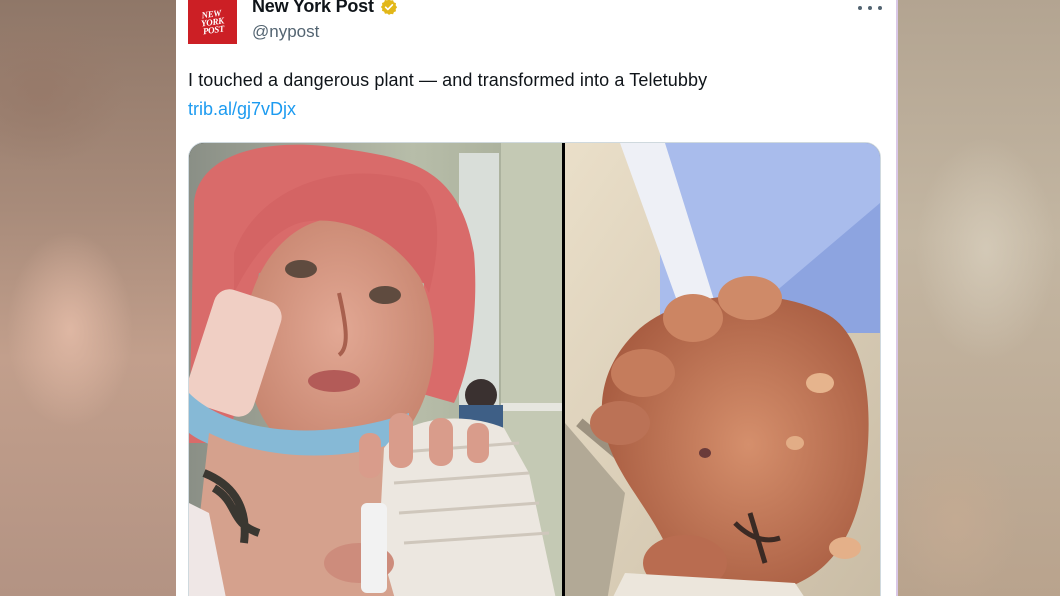  I want to click on verified-badge-icon, so click(388, 7).